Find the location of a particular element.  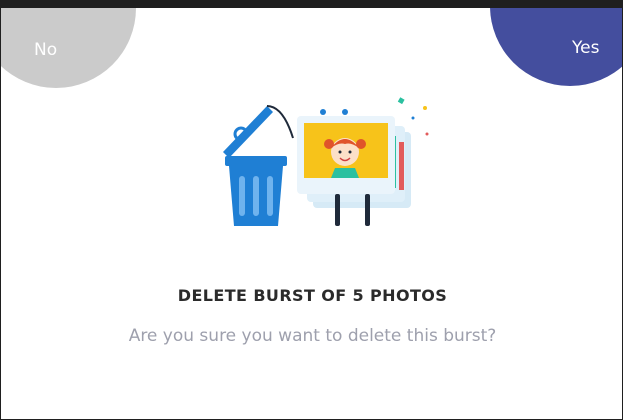

dialog-title: DELETE BURST OF 5 PHOTOS is located at coordinates (312, 295).